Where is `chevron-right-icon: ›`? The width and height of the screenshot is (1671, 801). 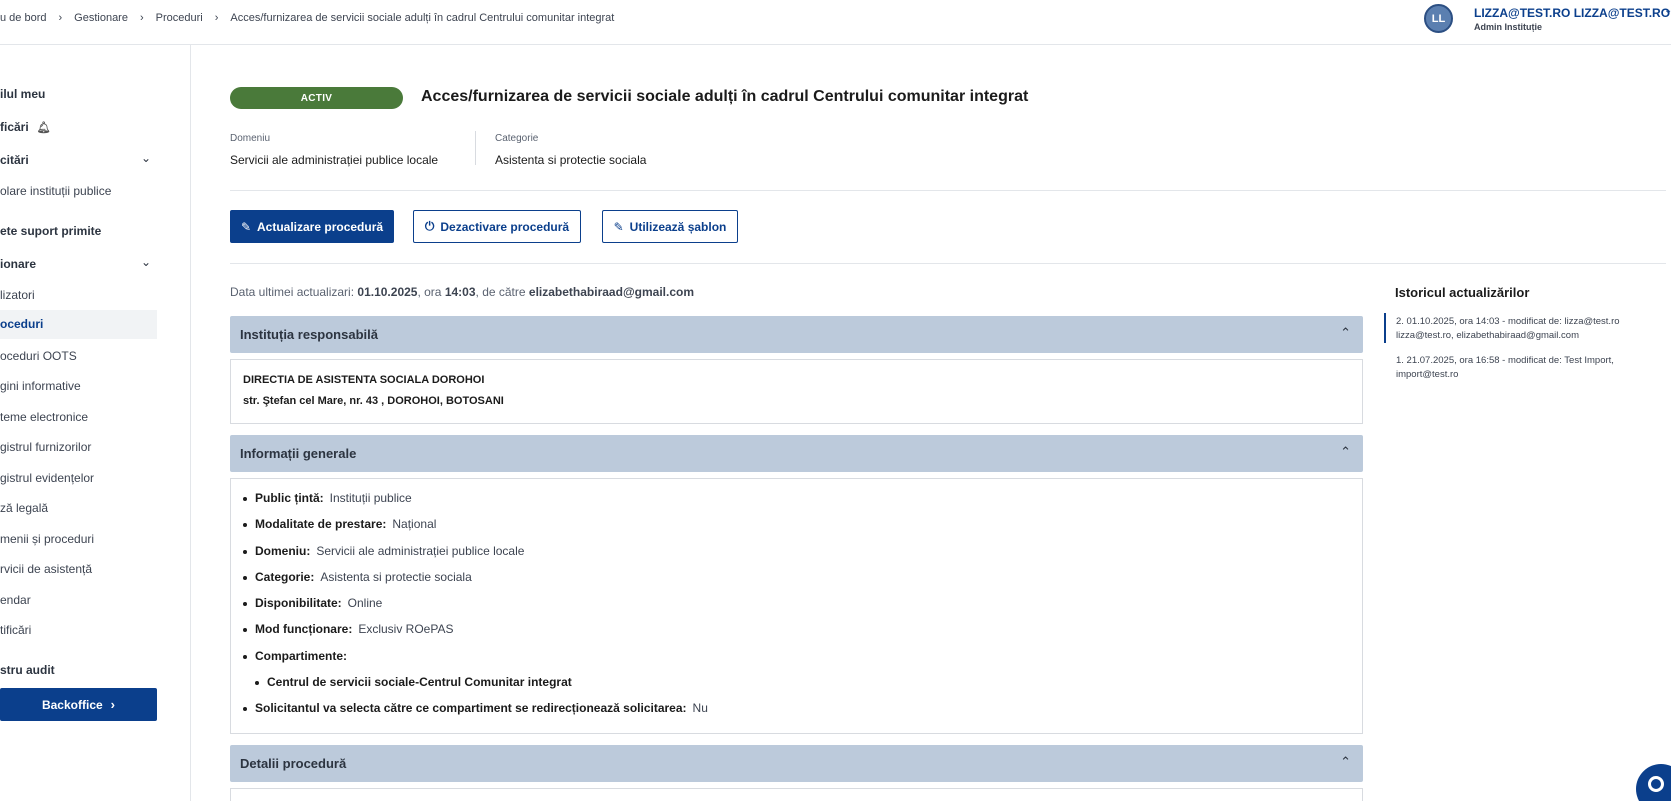 chevron-right-icon: › is located at coordinates (113, 704).